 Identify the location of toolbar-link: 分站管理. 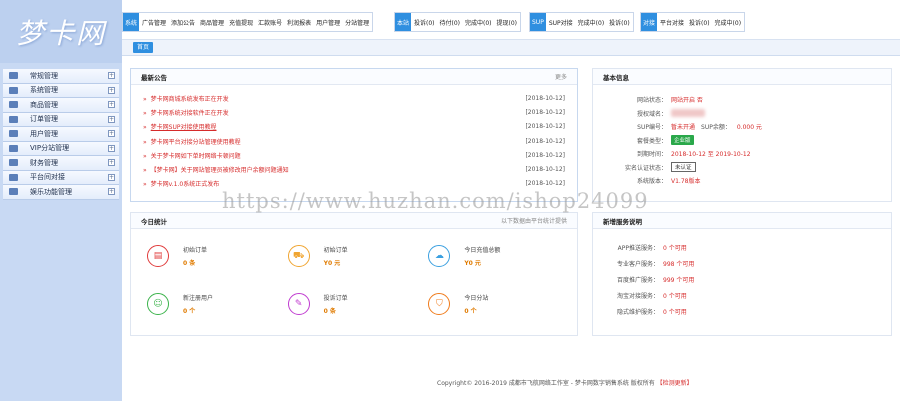
(357, 22).